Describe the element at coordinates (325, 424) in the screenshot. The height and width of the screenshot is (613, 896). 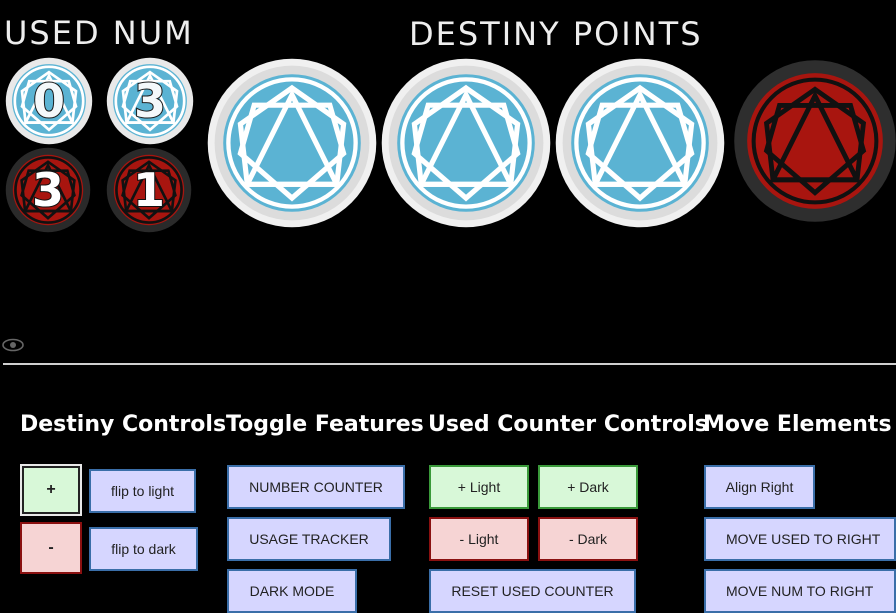
I see `toggle-features-heading: Toggle Features` at that location.